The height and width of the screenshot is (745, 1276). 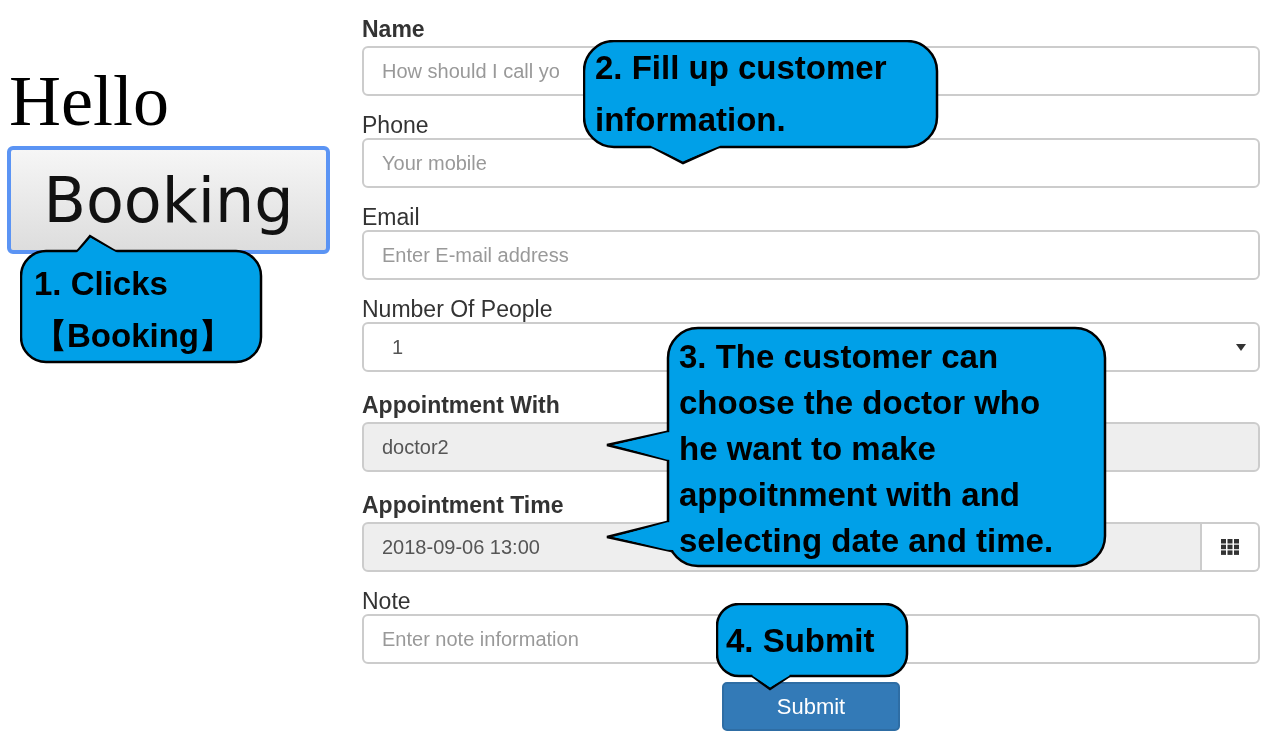 What do you see at coordinates (386, 601) in the screenshot?
I see `field-label: Note` at bounding box center [386, 601].